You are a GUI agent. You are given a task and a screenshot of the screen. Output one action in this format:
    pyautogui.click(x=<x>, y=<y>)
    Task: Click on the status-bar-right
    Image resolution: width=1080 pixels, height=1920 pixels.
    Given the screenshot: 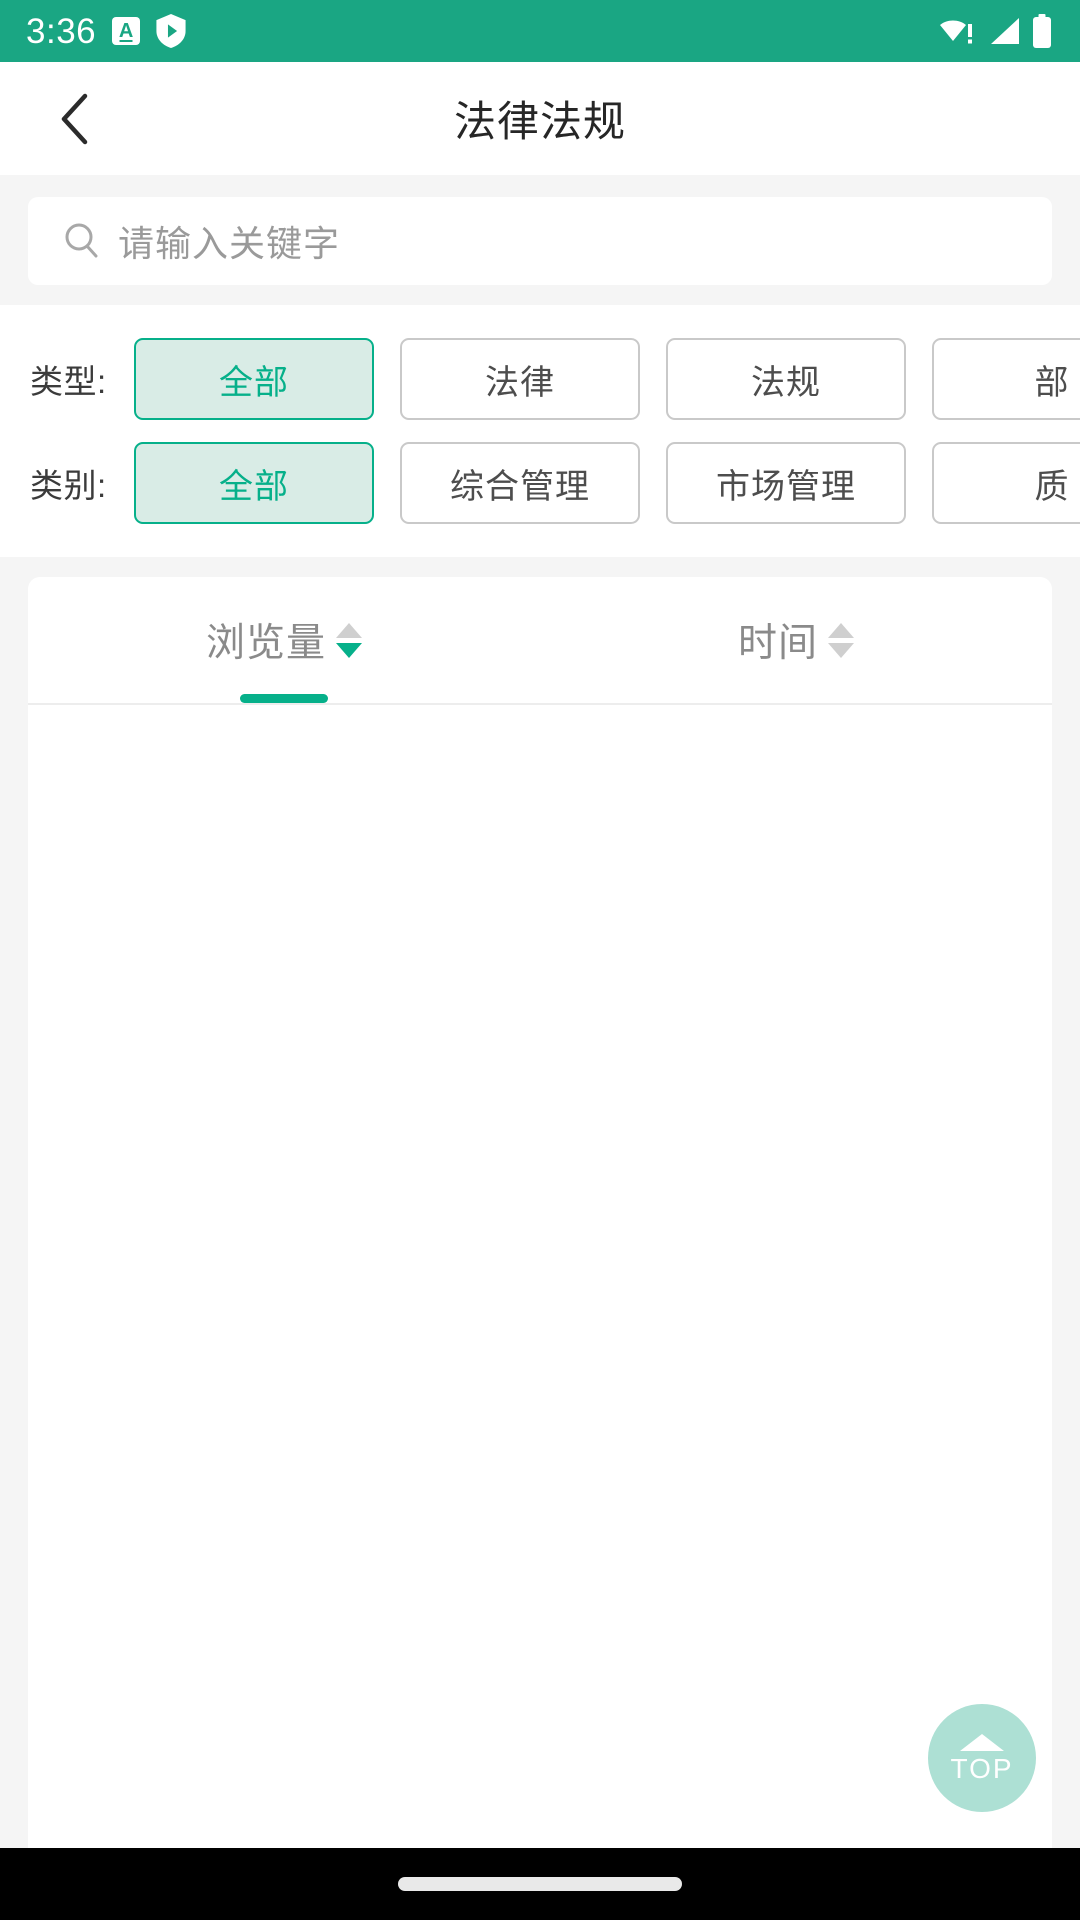 What is the action you would take?
    pyautogui.click(x=995, y=31)
    